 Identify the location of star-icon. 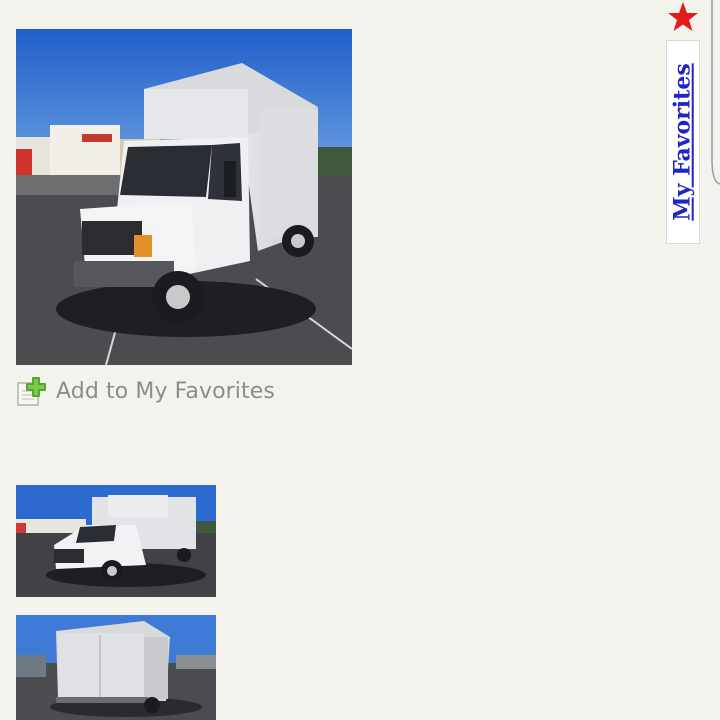
(683, 16).